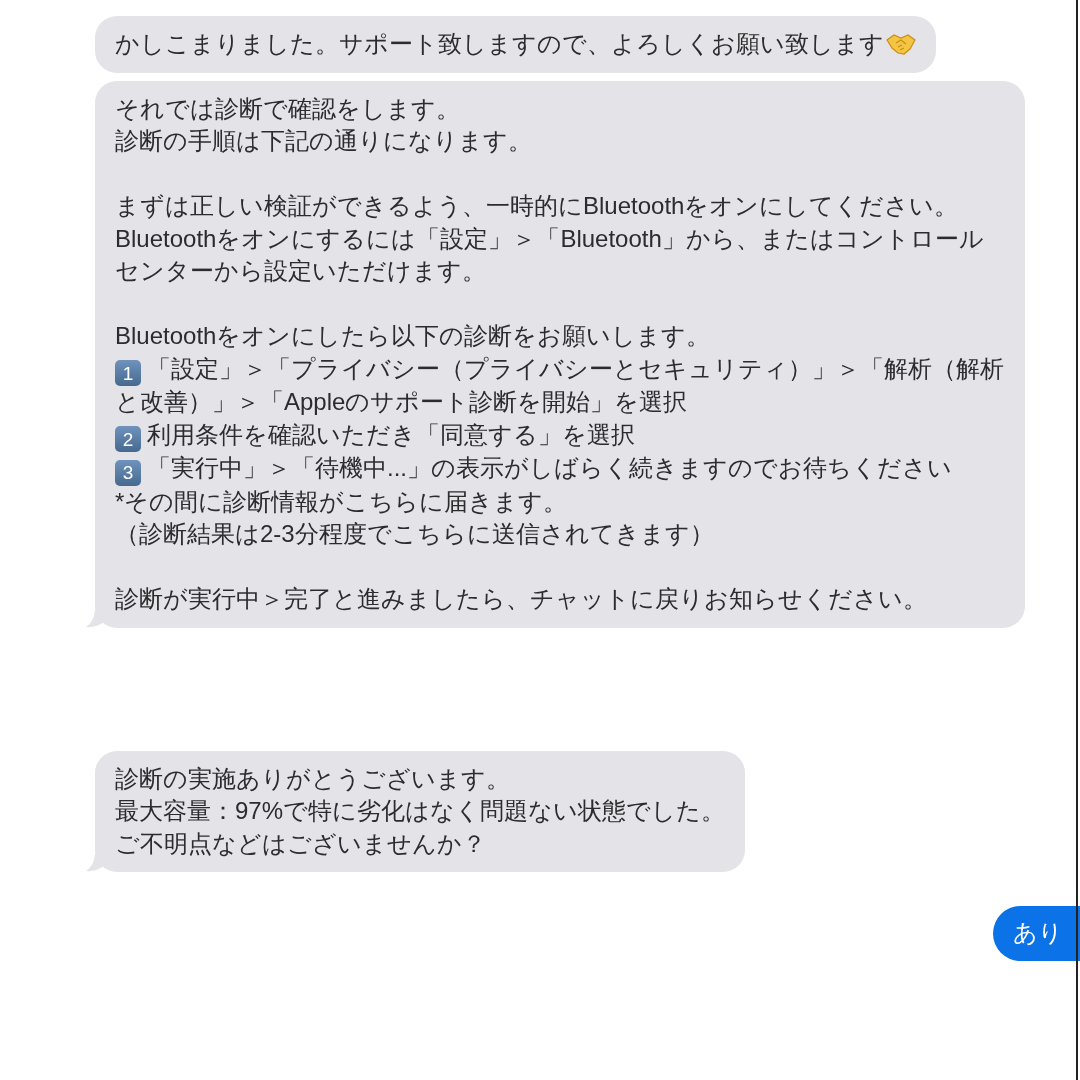 This screenshot has height=1080, width=1080. Describe the element at coordinates (324, 141) in the screenshot. I see `message-text: 診断の手順は下記の通りになります。` at that location.